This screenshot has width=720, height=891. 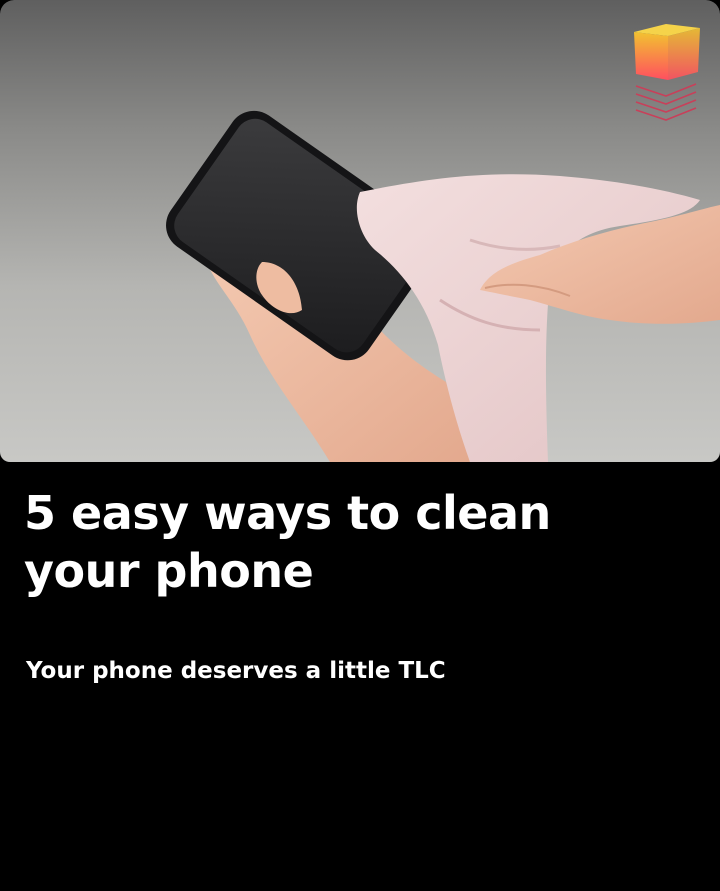 I want to click on article-headline: 5 easy ways to clean your phone, so click(x=344, y=542).